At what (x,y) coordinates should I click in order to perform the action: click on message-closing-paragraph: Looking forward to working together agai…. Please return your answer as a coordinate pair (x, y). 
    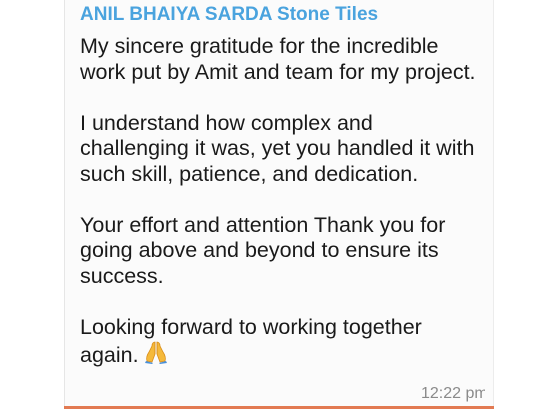
    Looking at the image, I should click on (282, 343).